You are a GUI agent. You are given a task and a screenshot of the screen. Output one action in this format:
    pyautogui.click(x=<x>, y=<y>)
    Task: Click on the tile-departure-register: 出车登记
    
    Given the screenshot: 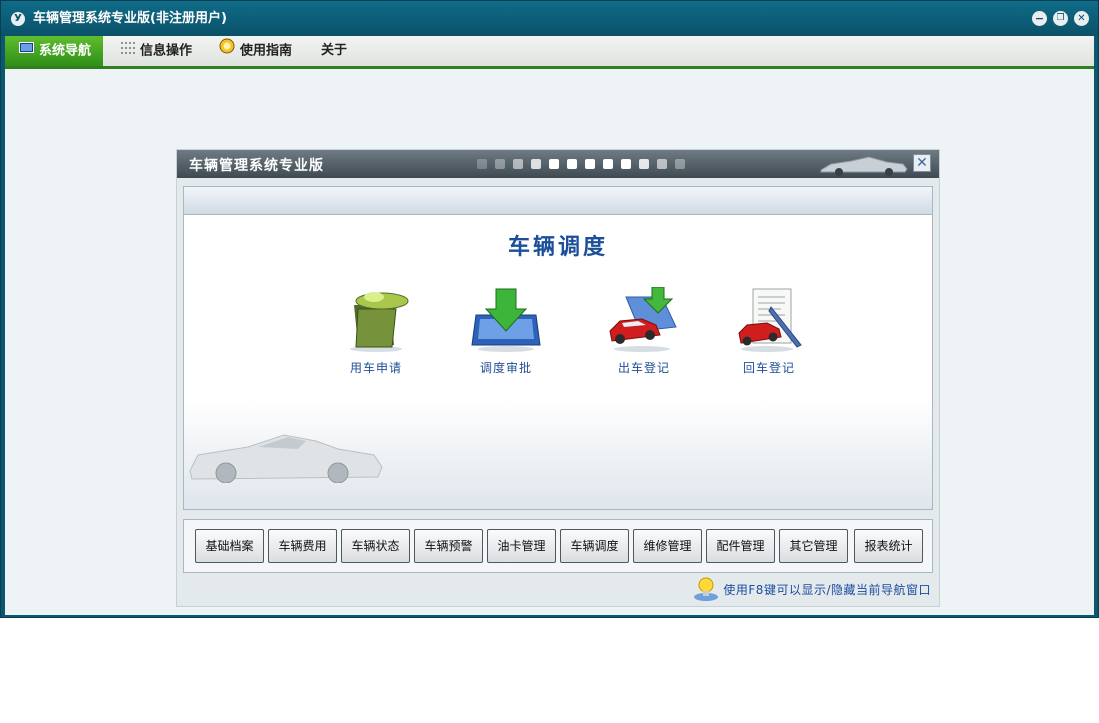 What is the action you would take?
    pyautogui.click(x=644, y=331)
    